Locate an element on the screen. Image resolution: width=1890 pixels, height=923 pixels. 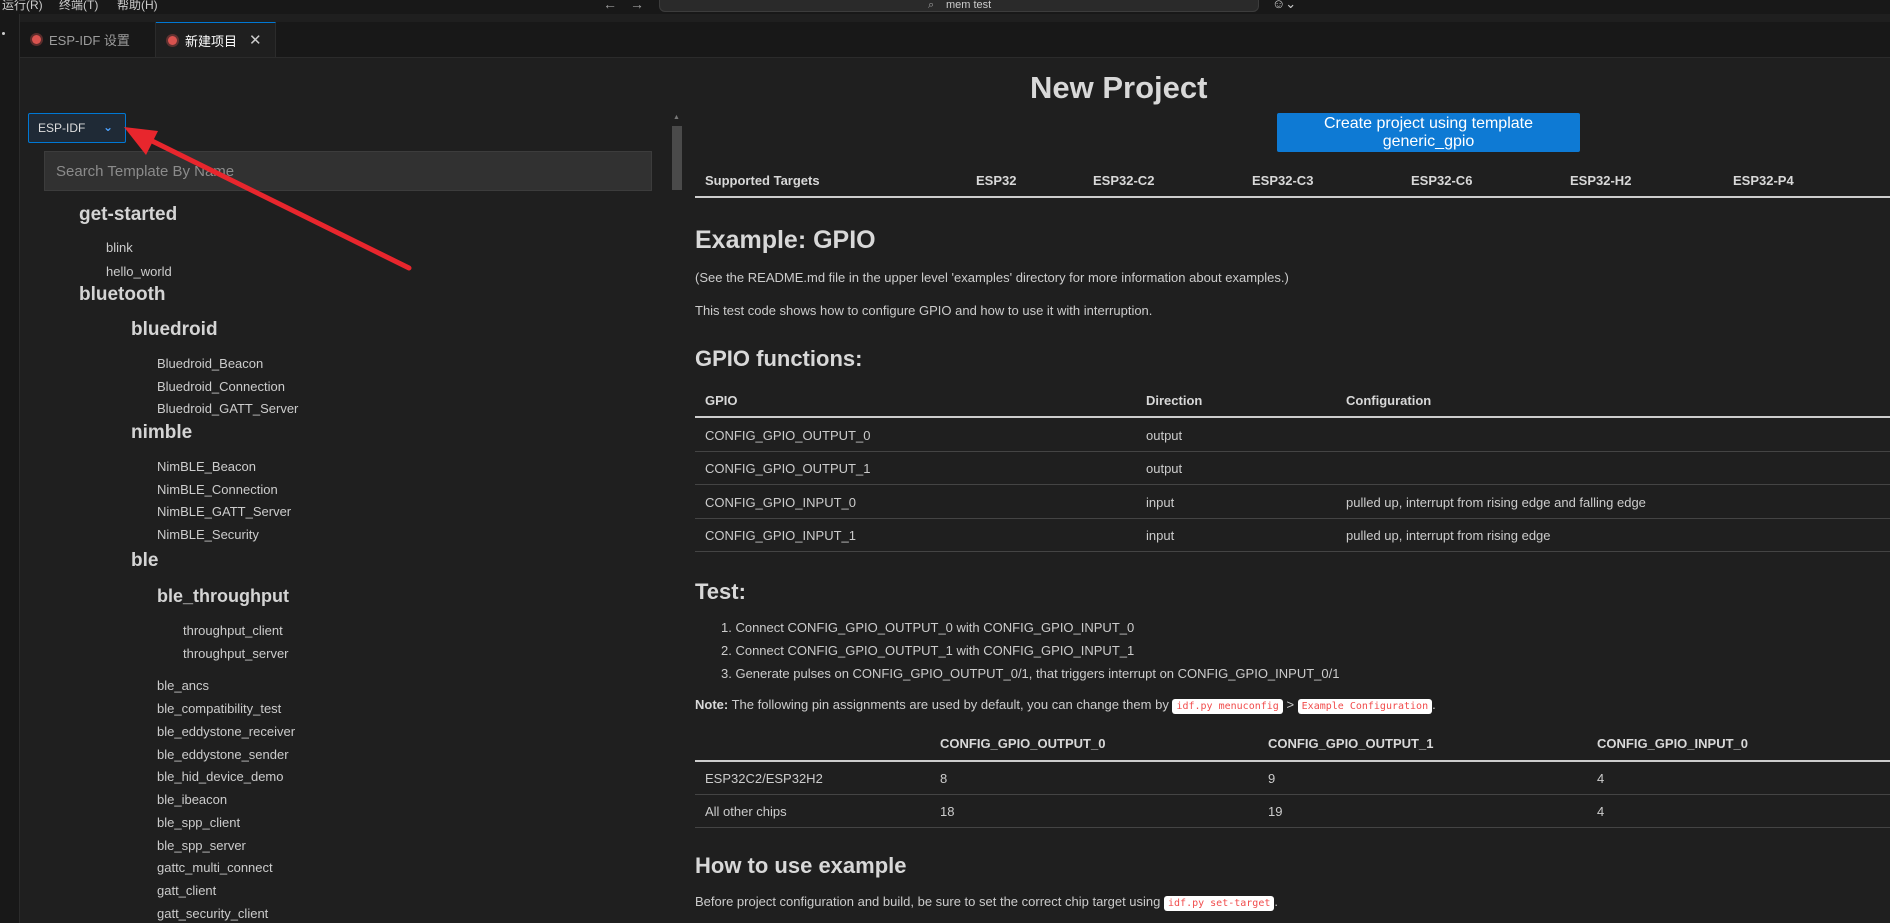
template-blink: blink is located at coordinates (119, 247).